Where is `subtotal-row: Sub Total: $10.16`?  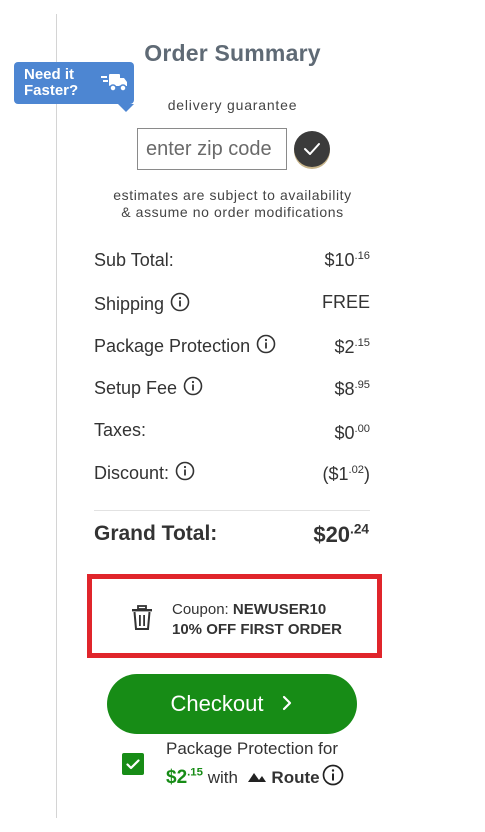 subtotal-row: Sub Total: $10.16 is located at coordinates (232, 264).